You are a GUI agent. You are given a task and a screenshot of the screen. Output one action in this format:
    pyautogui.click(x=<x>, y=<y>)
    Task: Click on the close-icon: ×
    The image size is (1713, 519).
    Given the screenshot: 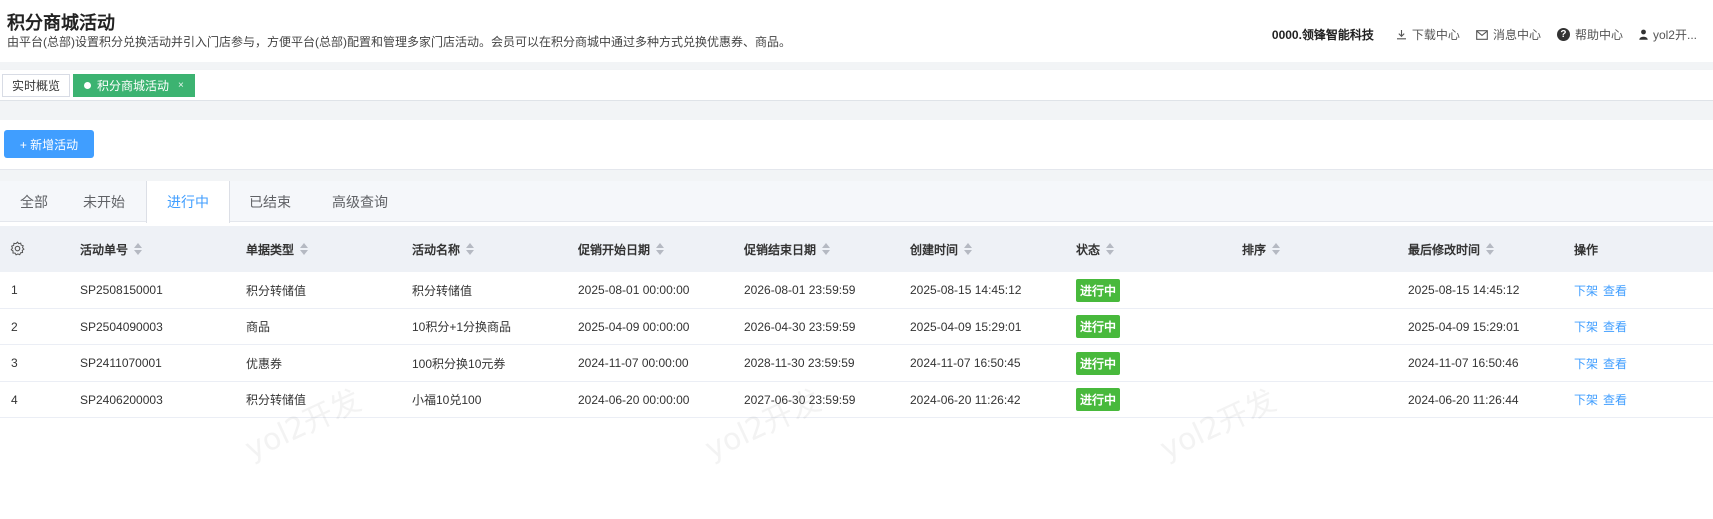 What is the action you would take?
    pyautogui.click(x=181, y=85)
    